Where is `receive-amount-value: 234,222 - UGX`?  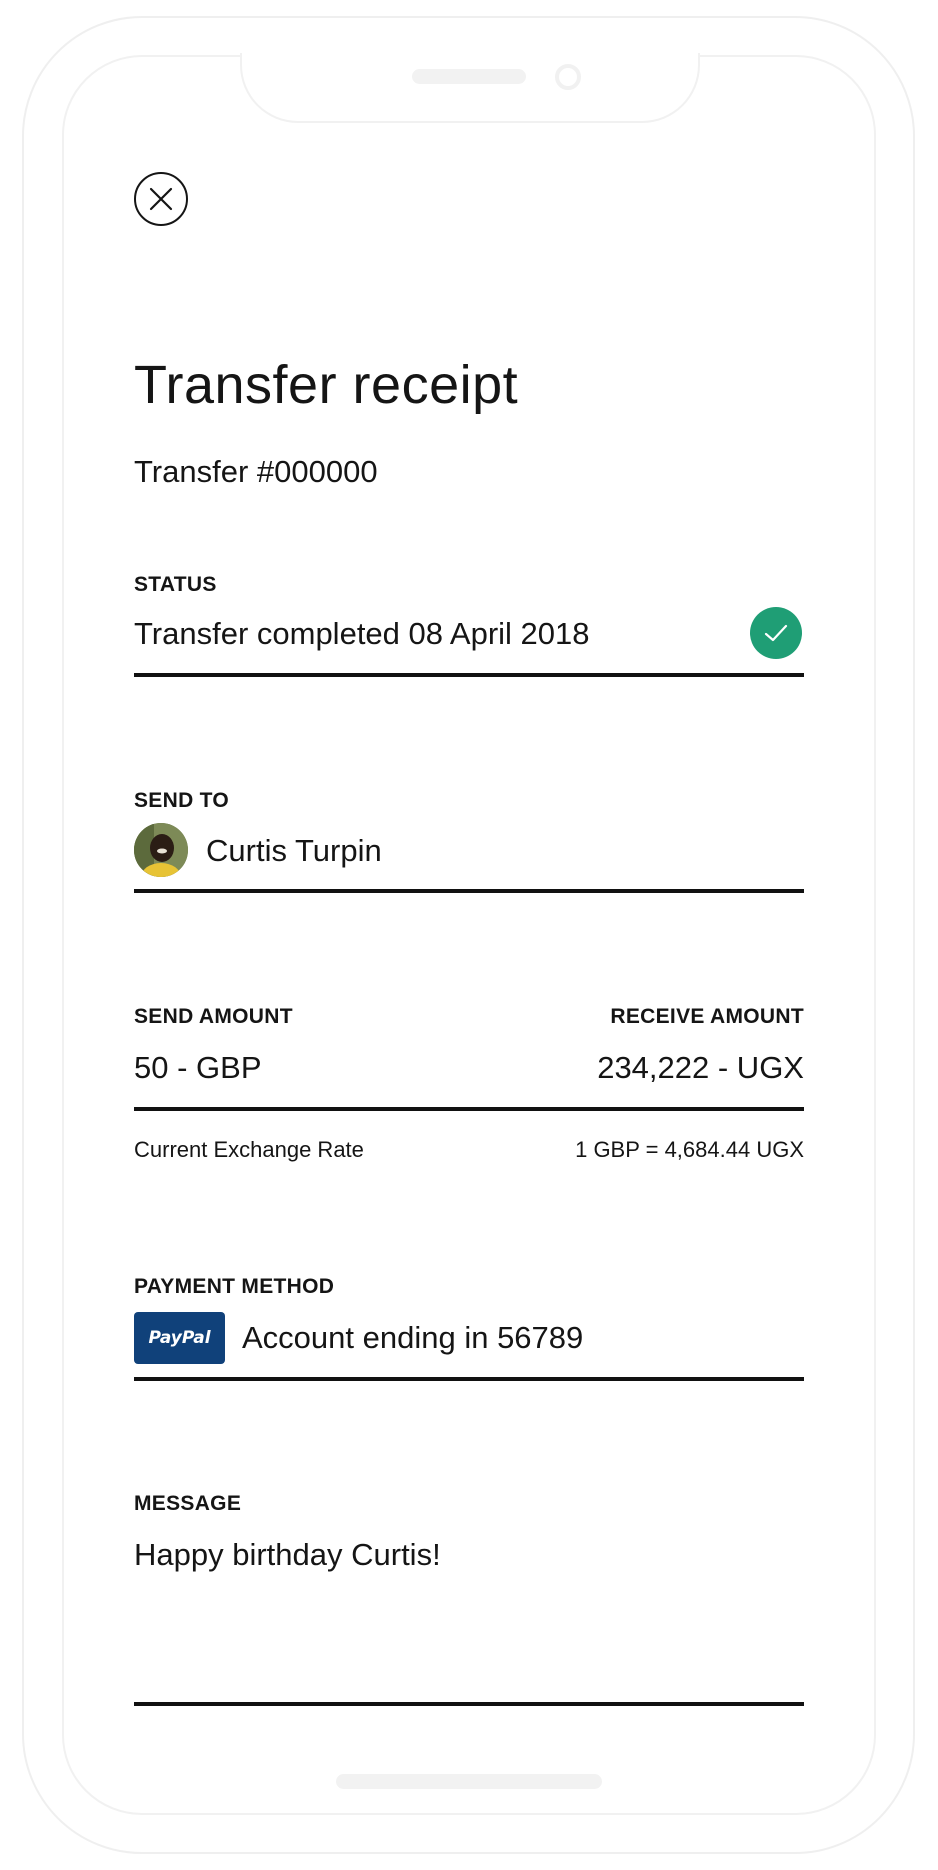 receive-amount-value: 234,222 - UGX is located at coordinates (700, 1067).